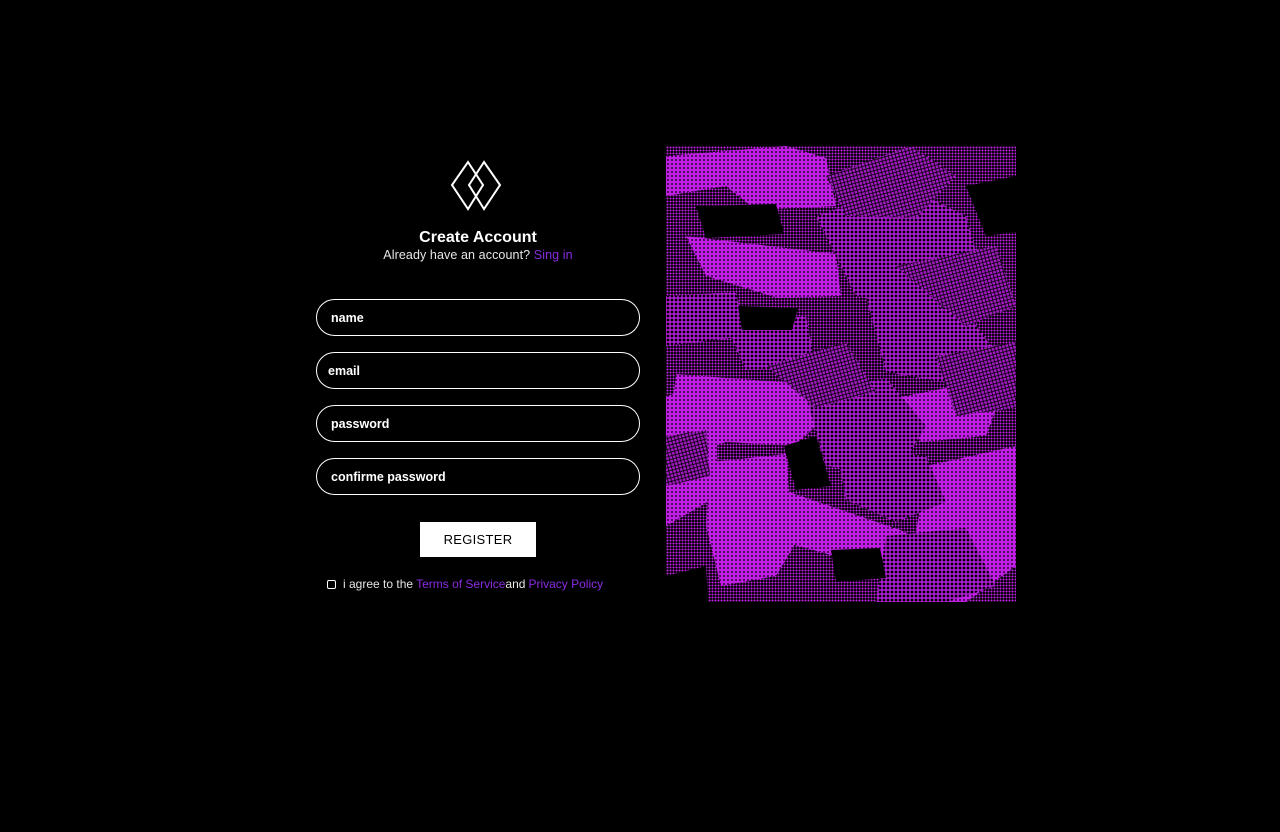  What do you see at coordinates (478, 476) in the screenshot?
I see `confirm-password-input` at bounding box center [478, 476].